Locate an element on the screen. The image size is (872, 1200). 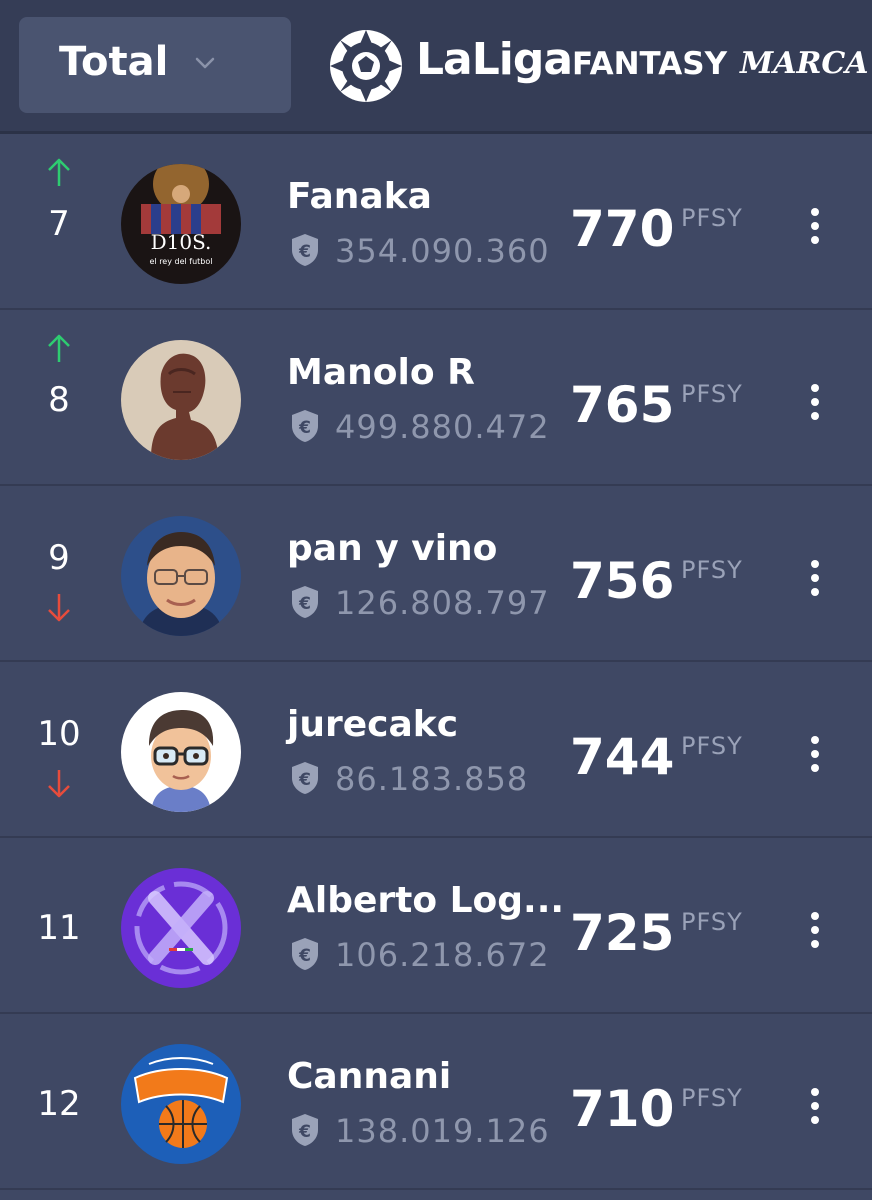
rank-number: 9 is located at coordinates (59, 558).